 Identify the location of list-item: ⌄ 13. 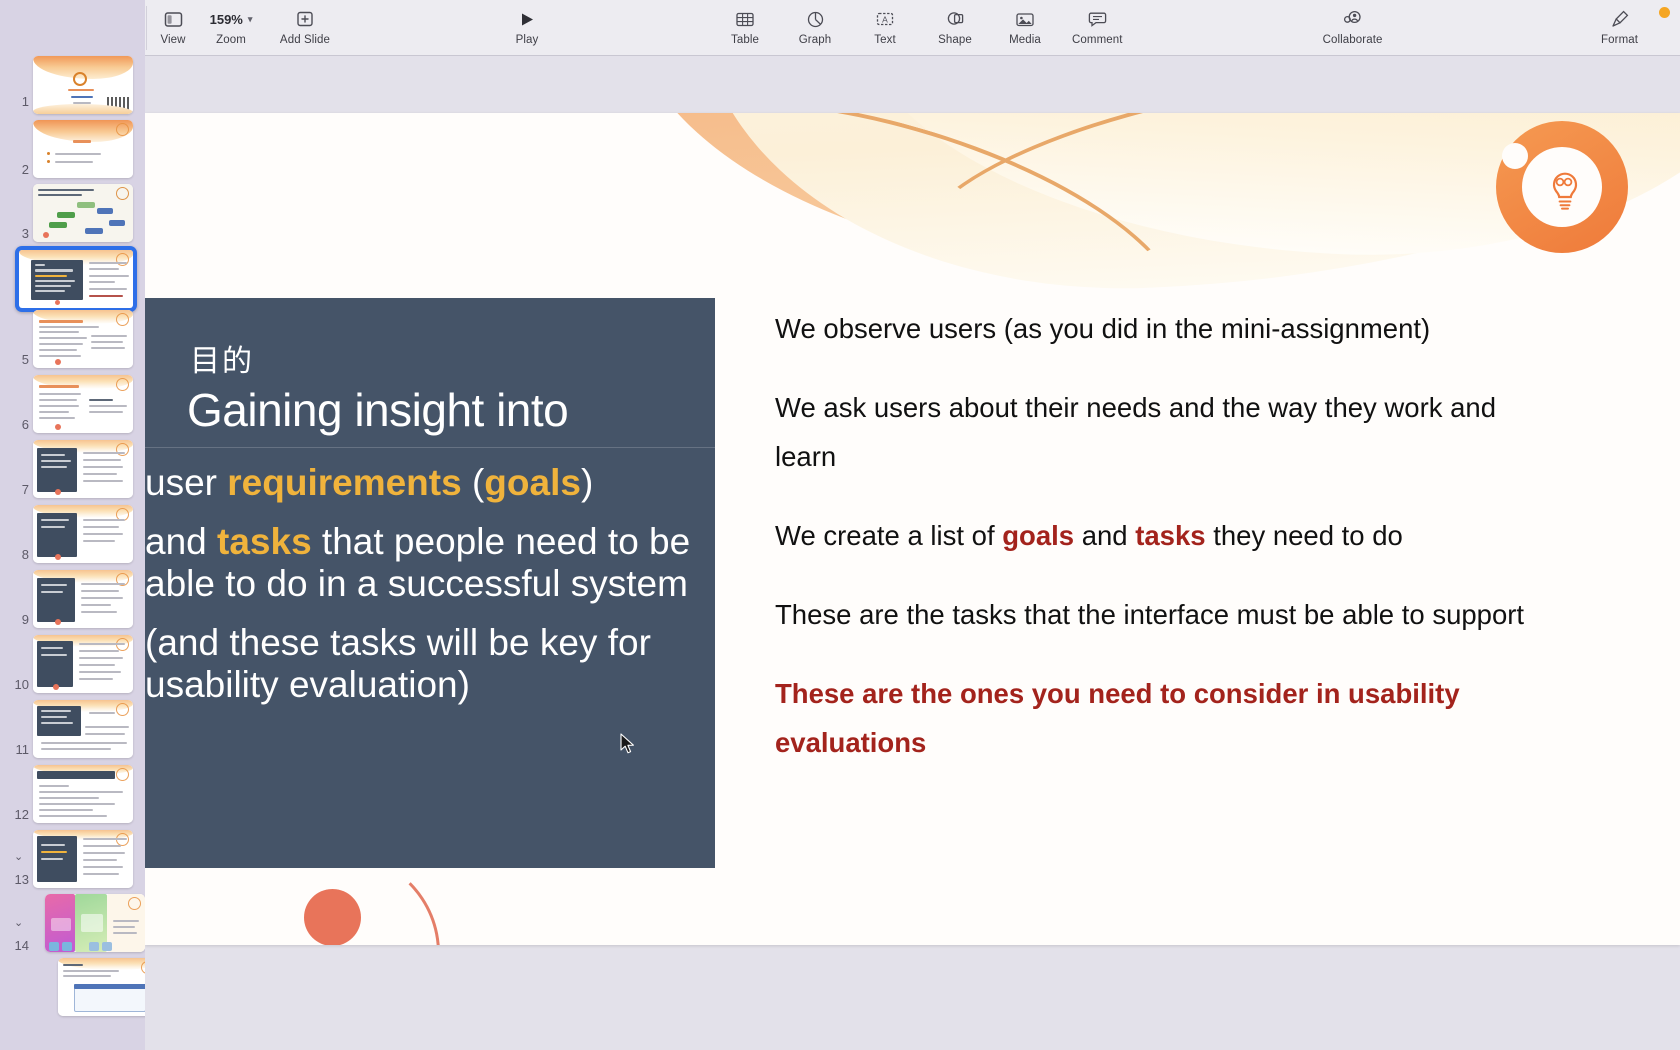
(72, 861).